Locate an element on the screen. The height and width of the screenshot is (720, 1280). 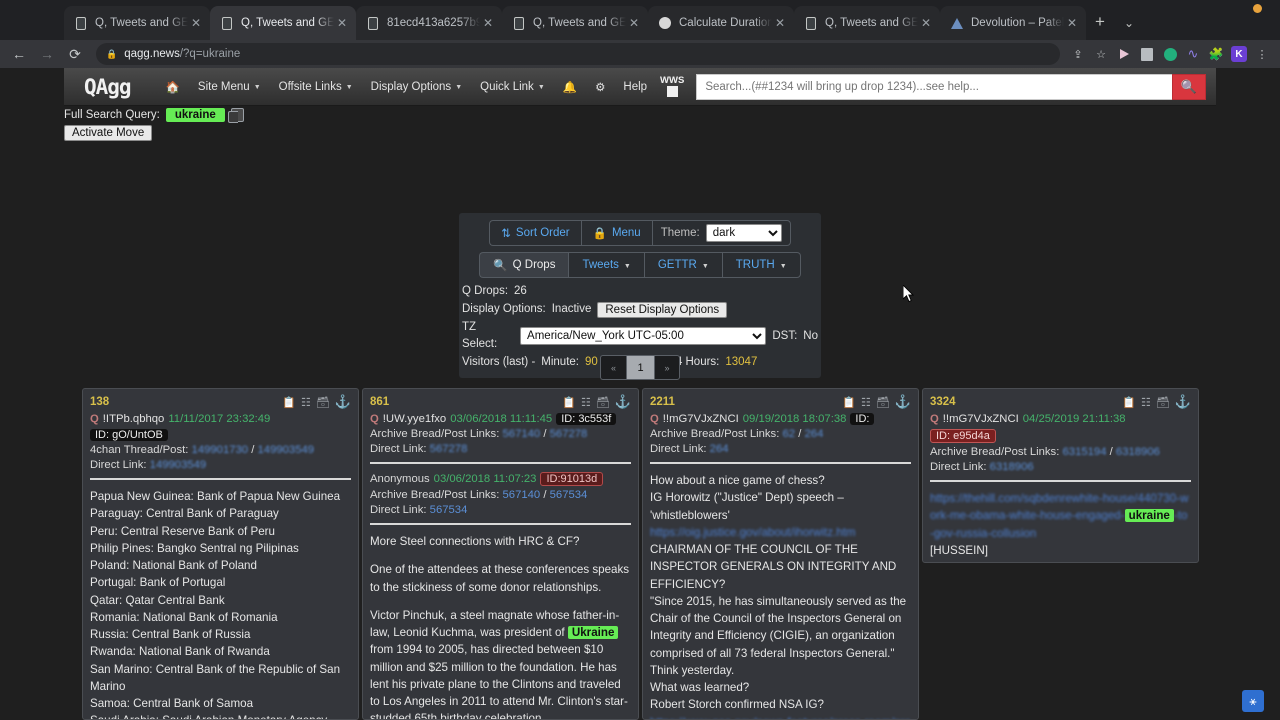
puzzle-extension-icon: 🧩 is located at coordinates (1216, 54).